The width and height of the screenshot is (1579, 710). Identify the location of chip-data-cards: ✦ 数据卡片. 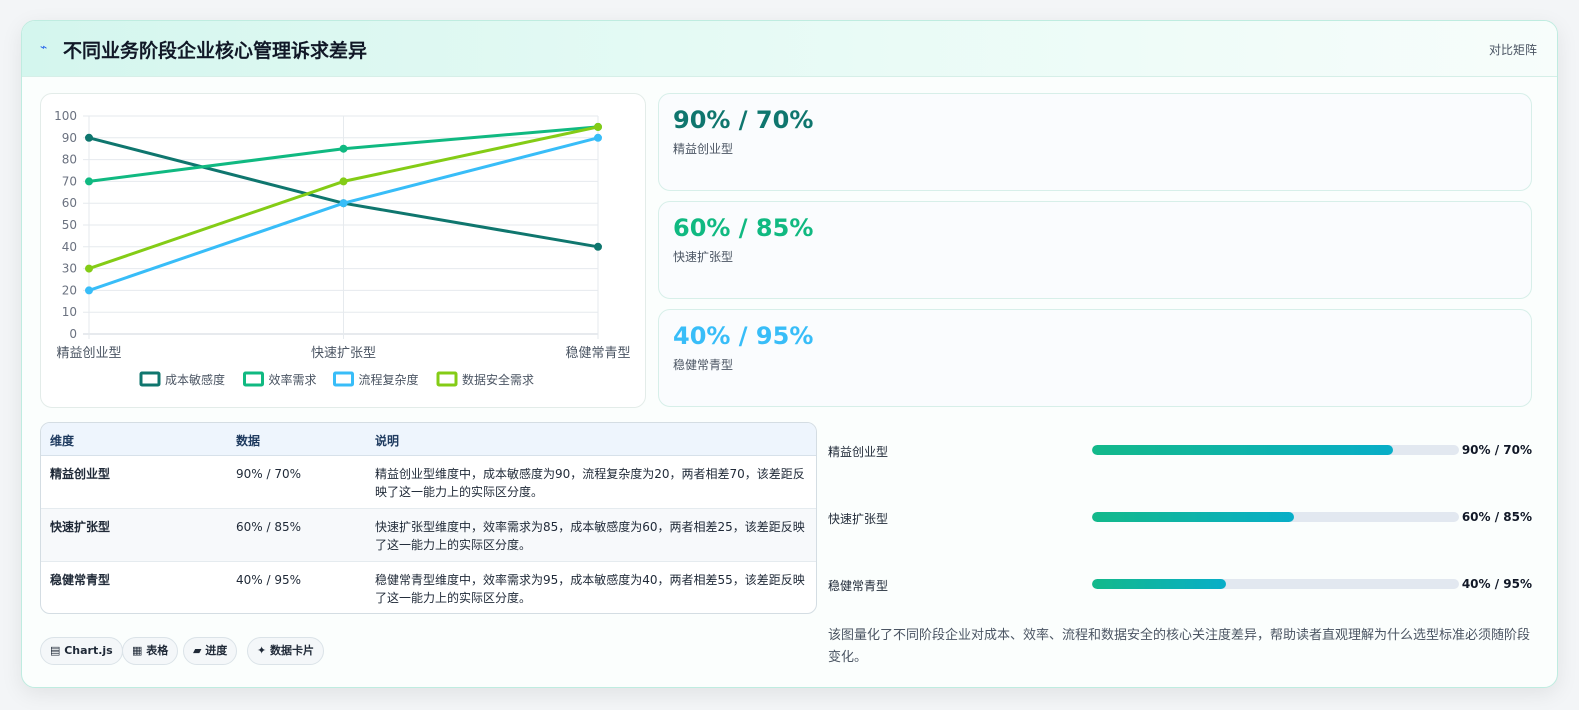
(286, 651).